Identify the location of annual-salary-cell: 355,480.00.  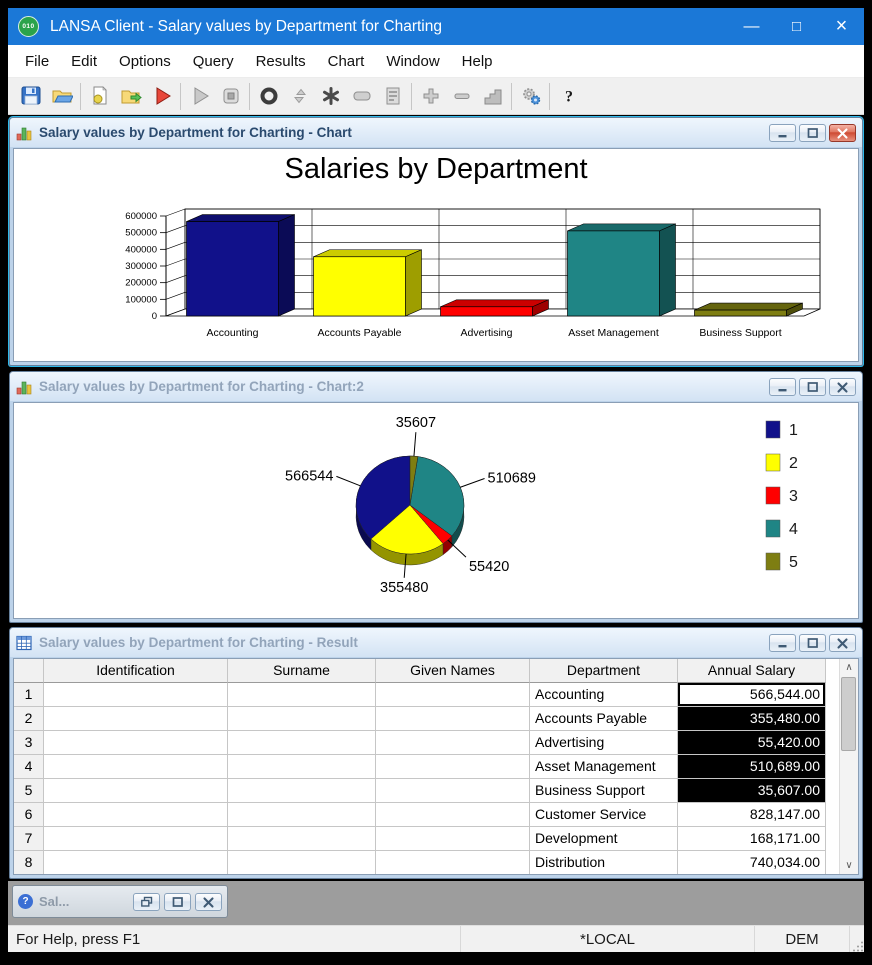
(752, 719).